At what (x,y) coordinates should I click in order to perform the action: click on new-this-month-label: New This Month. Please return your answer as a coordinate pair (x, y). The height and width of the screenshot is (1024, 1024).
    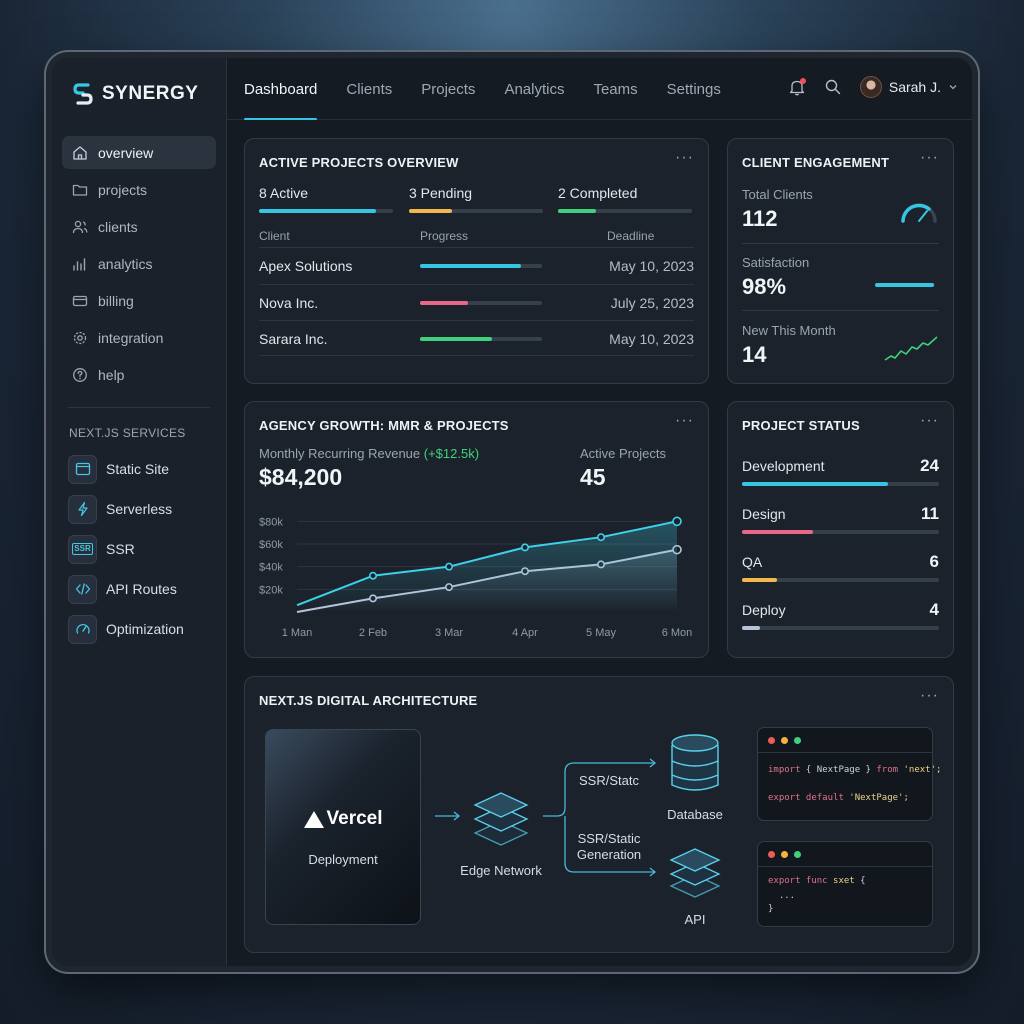
    Looking at the image, I should click on (789, 330).